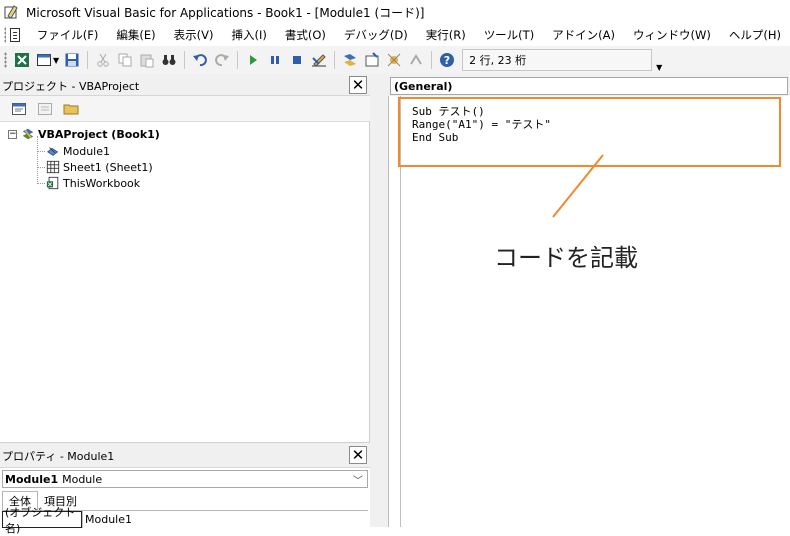  What do you see at coordinates (68, 35) in the screenshot?
I see `menu-file: ファイル(F)` at bounding box center [68, 35].